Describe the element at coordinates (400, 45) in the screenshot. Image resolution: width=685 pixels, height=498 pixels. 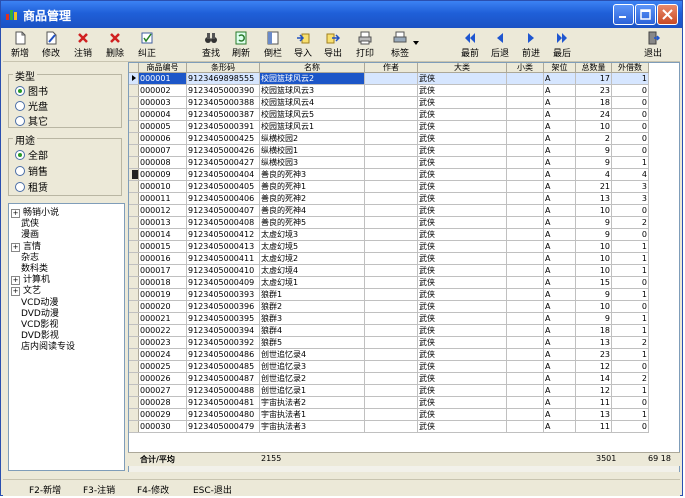
I see `label-print-button: 标签` at that location.